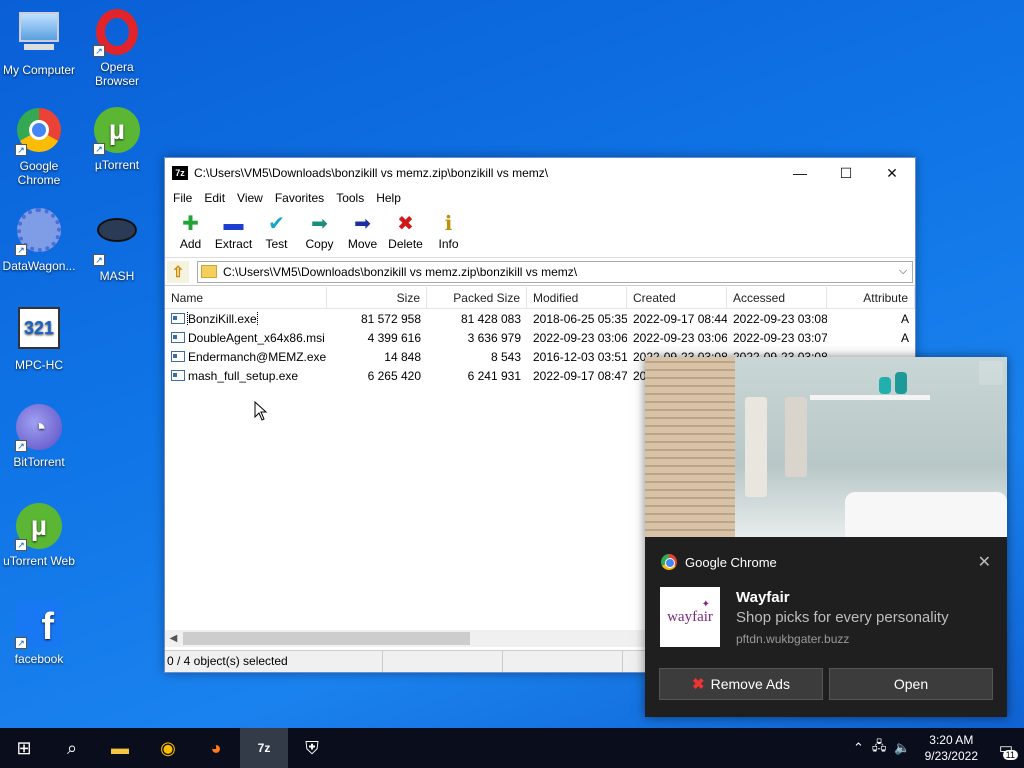 The height and width of the screenshot is (768, 1024). Describe the element at coordinates (904, 337) in the screenshot. I see `cell-attr: A` at that location.